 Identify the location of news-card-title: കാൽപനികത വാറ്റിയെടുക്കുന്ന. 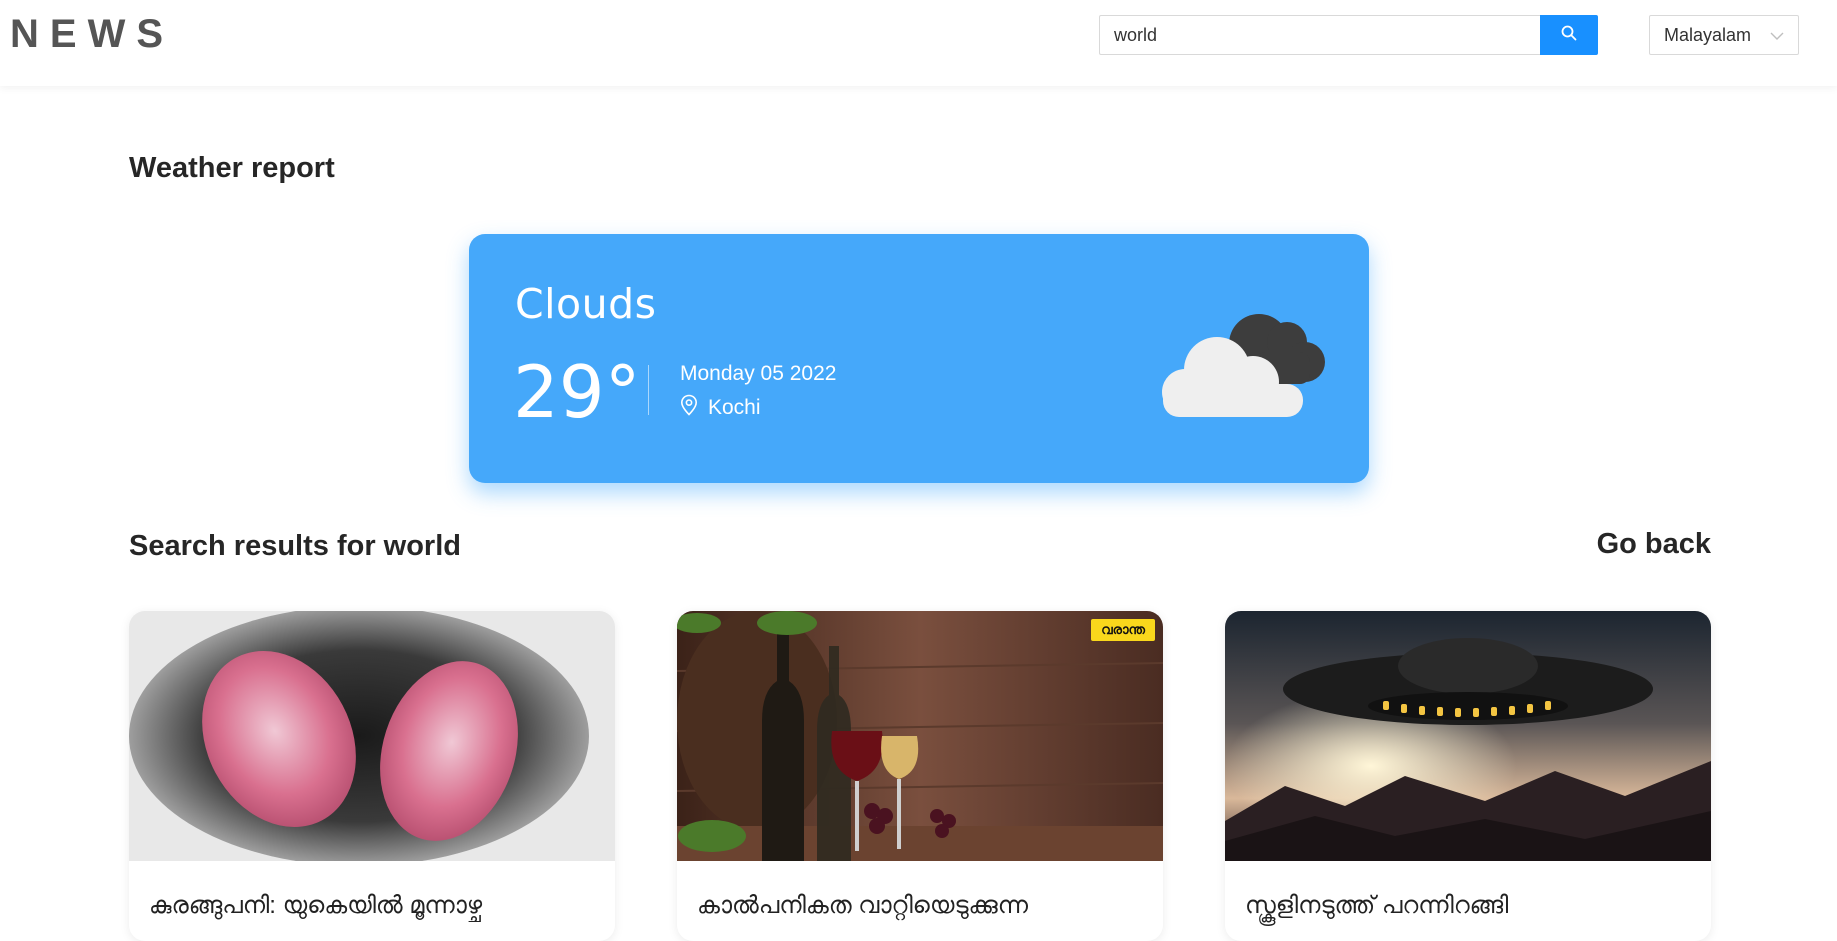
(922, 906).